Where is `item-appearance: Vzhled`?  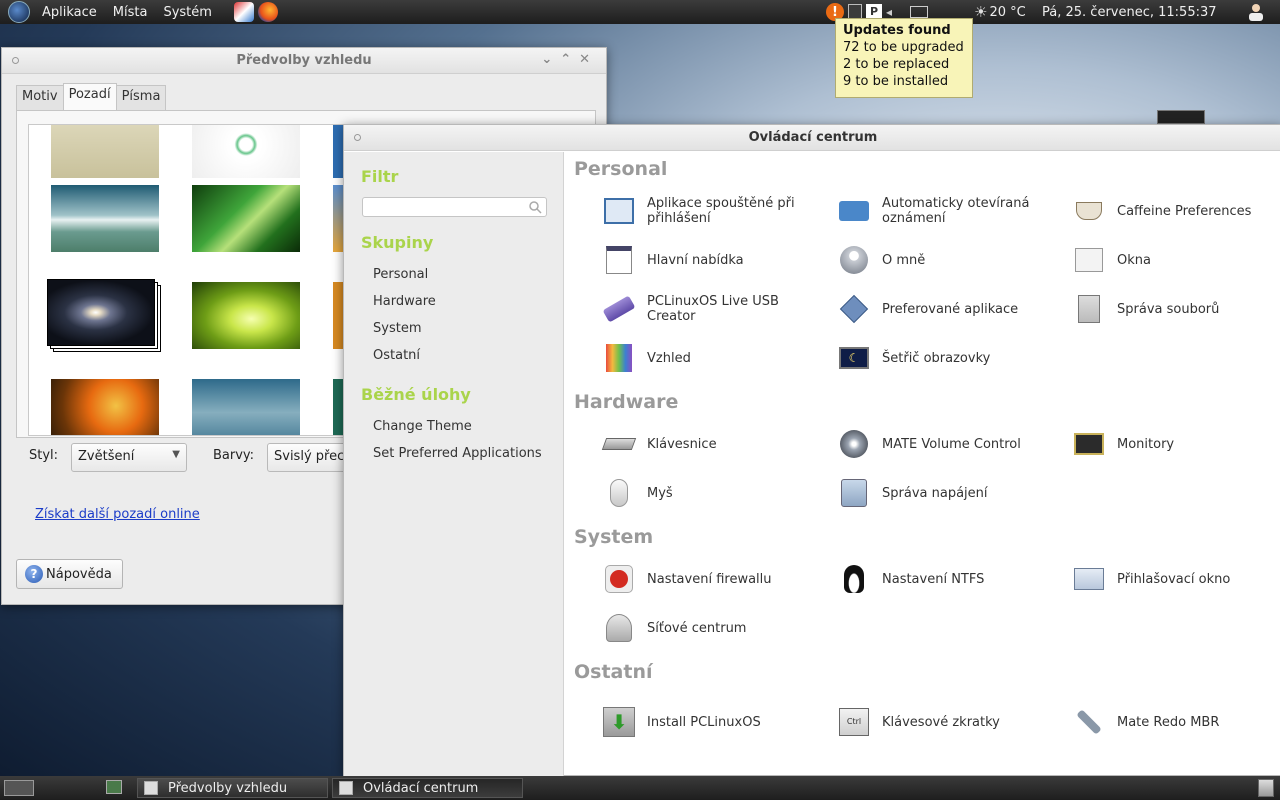 item-appearance: Vzhled is located at coordinates (688, 358).